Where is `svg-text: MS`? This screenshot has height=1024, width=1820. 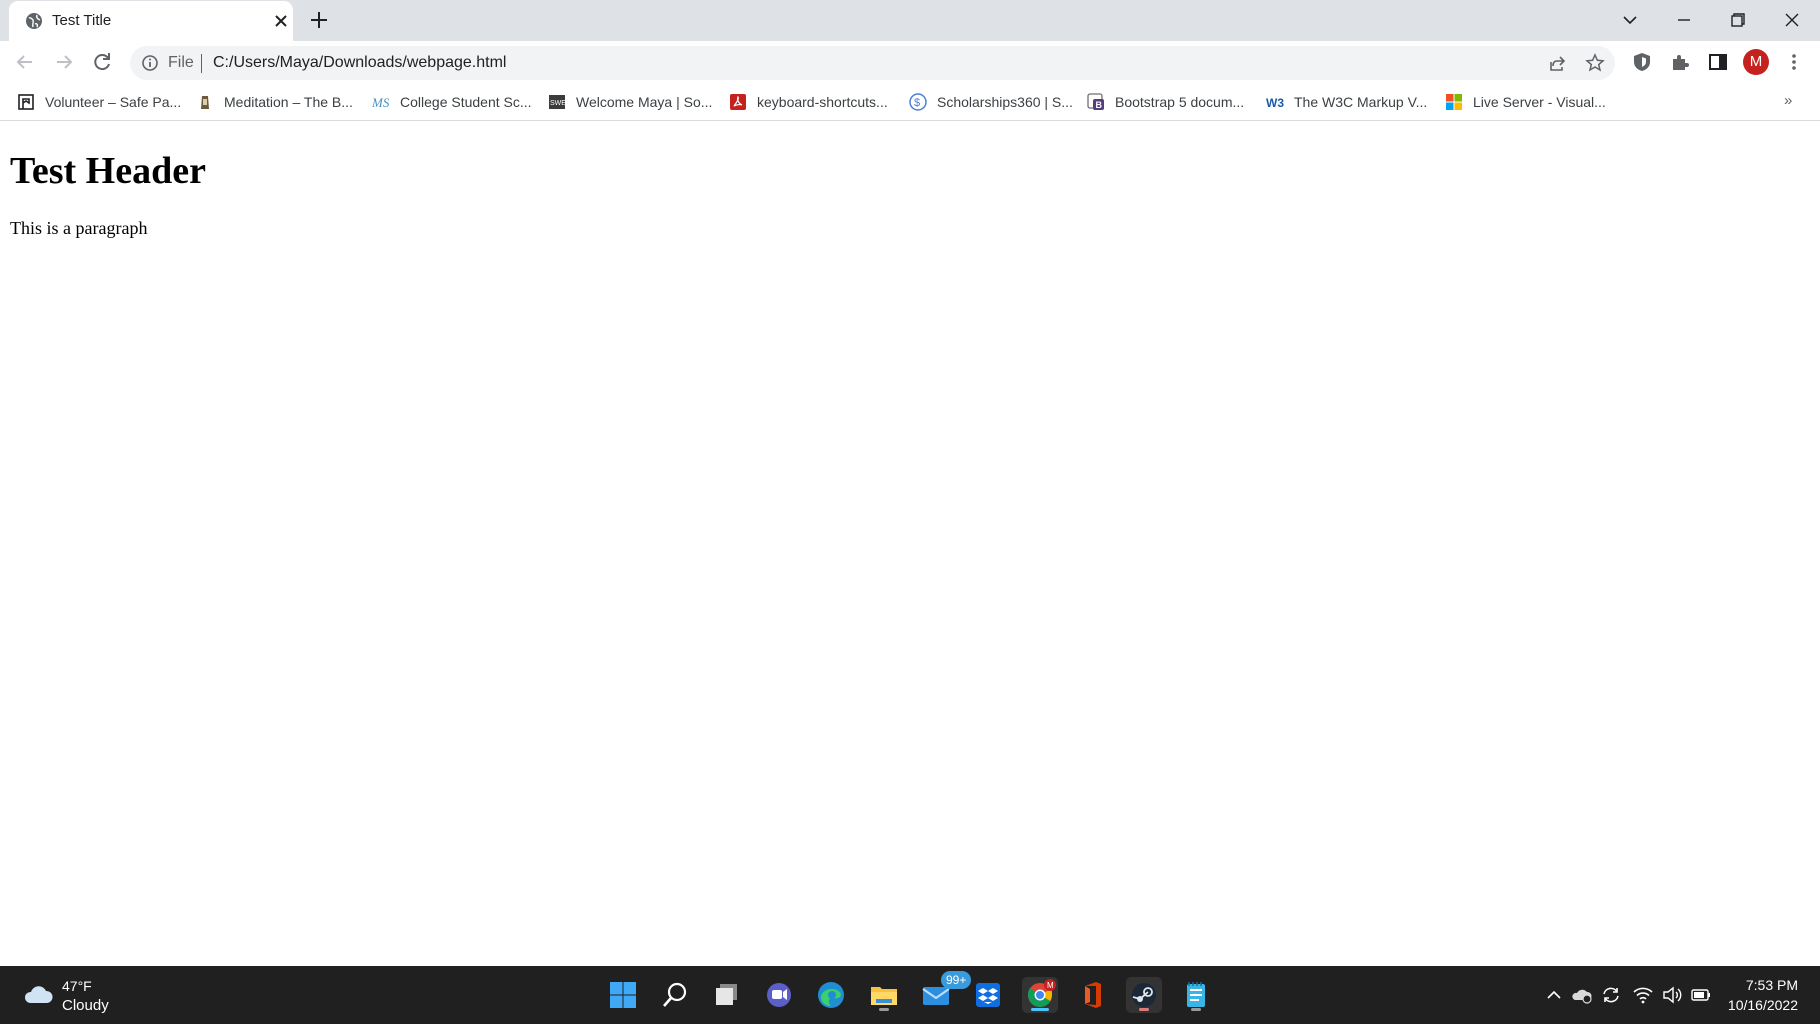
svg-text: MS is located at coordinates (381, 102).